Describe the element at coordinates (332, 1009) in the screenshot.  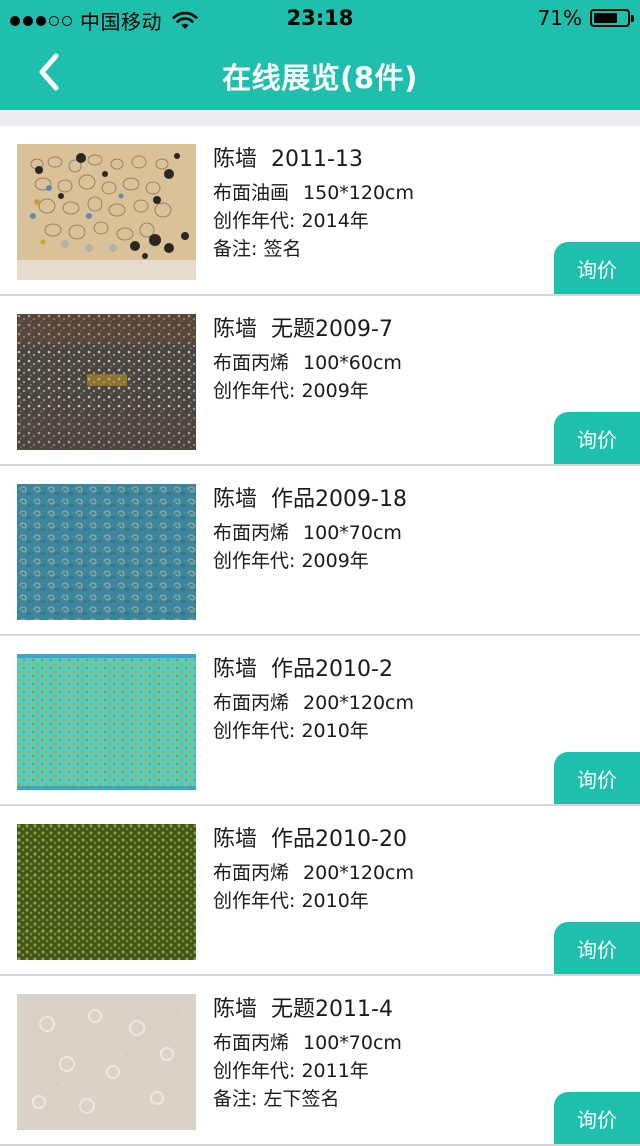
I see `artwork-title: 无题2011-4` at that location.